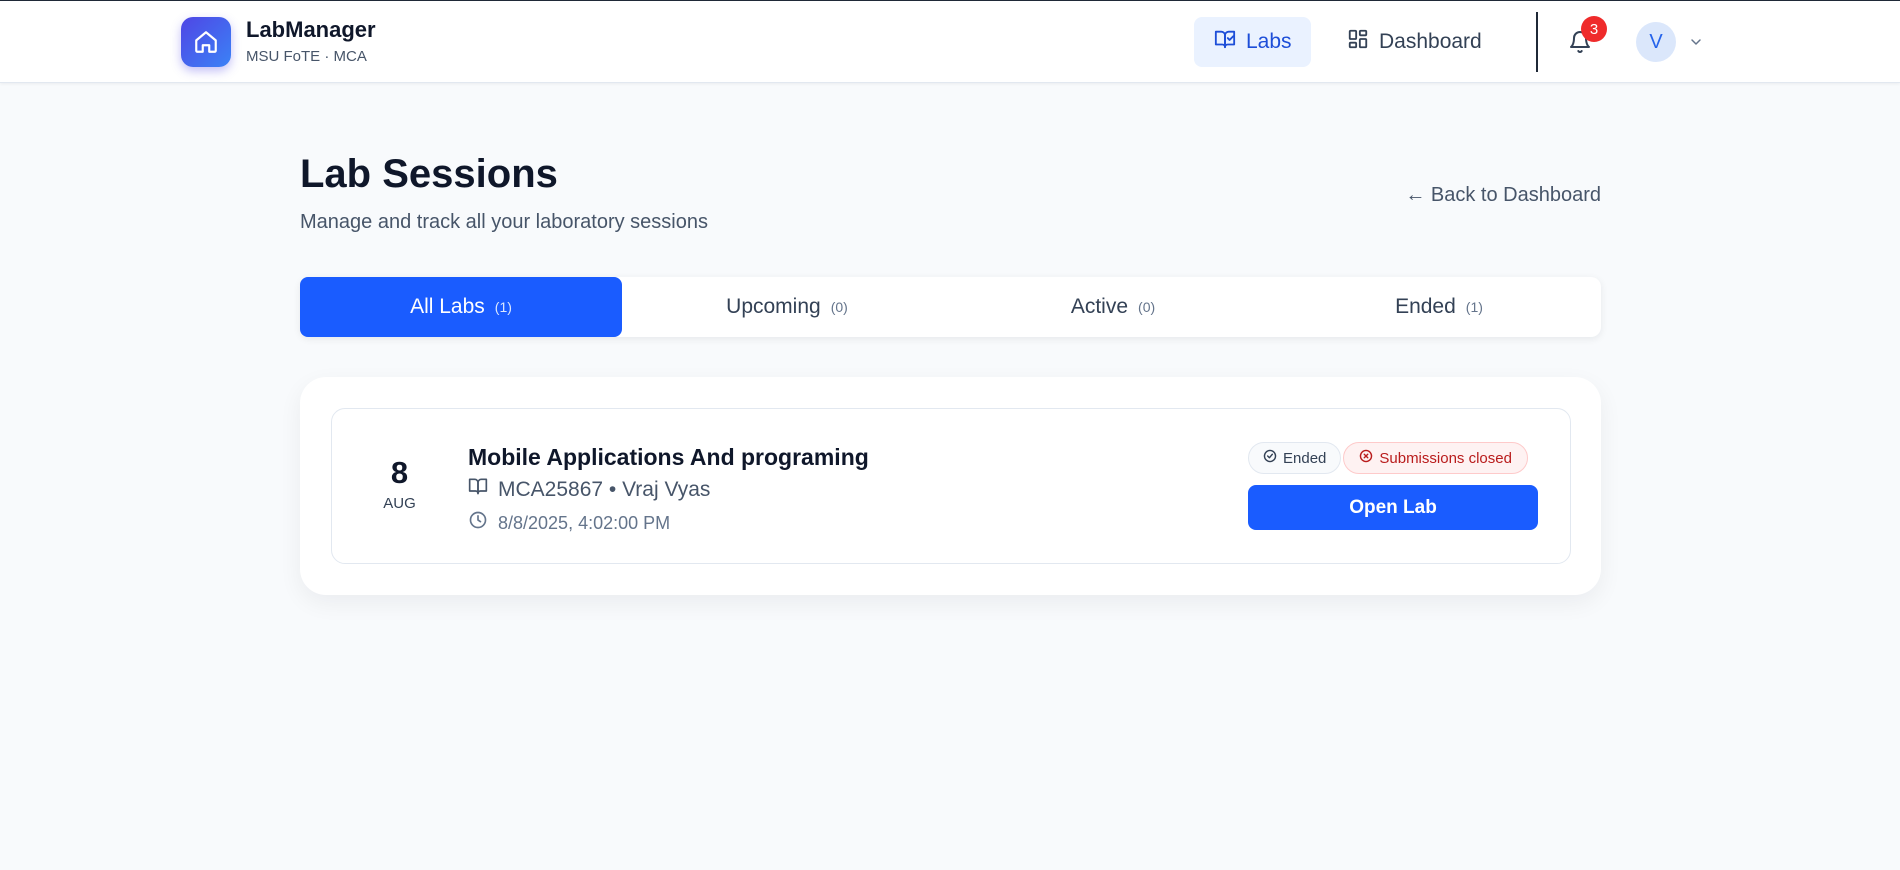 The image size is (1900, 870). What do you see at coordinates (1499, 195) in the screenshot?
I see `back-to-dashboard-link: ← Back to Dashboard` at bounding box center [1499, 195].